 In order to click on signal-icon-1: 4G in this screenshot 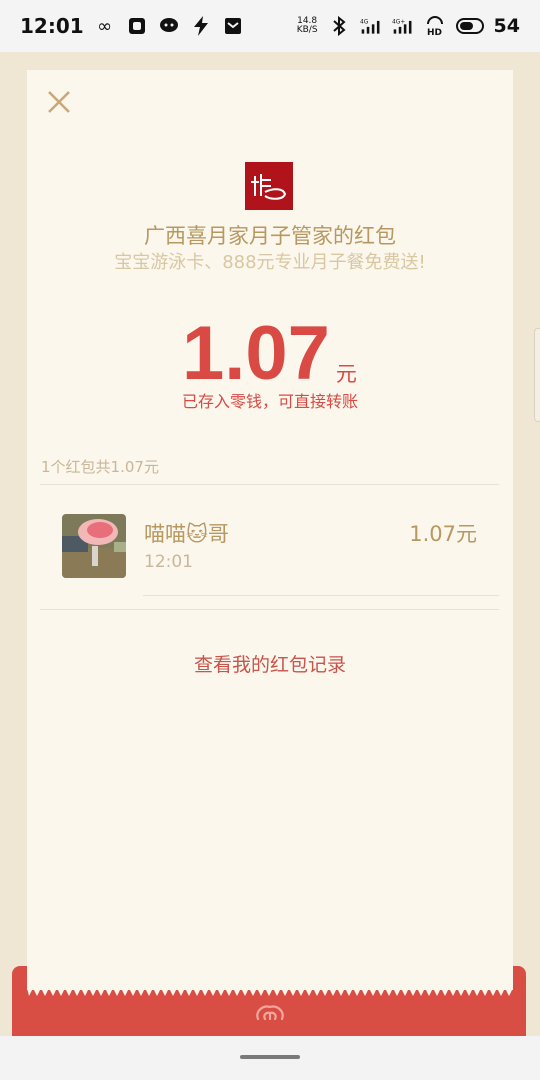, I will do `click(371, 26)`.